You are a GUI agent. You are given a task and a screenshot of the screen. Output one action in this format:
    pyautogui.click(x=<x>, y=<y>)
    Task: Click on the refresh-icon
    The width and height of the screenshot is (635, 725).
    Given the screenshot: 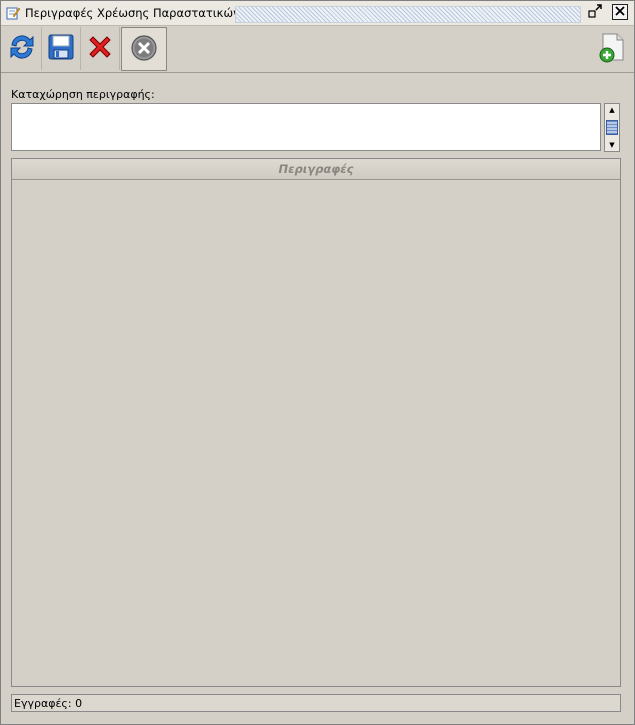 What is the action you would take?
    pyautogui.click(x=22, y=48)
    